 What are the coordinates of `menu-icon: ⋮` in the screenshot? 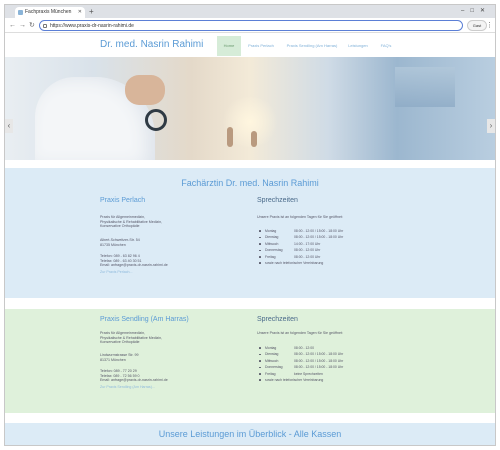 It's located at (489, 25).